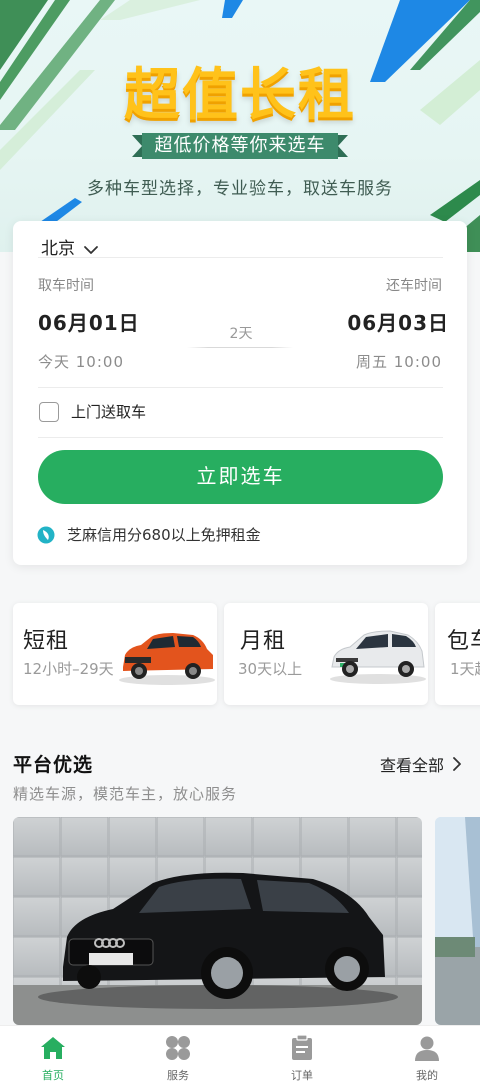 Image resolution: width=480 pixels, height=1088 pixels. I want to click on tab-label: 首页, so click(53, 1075).